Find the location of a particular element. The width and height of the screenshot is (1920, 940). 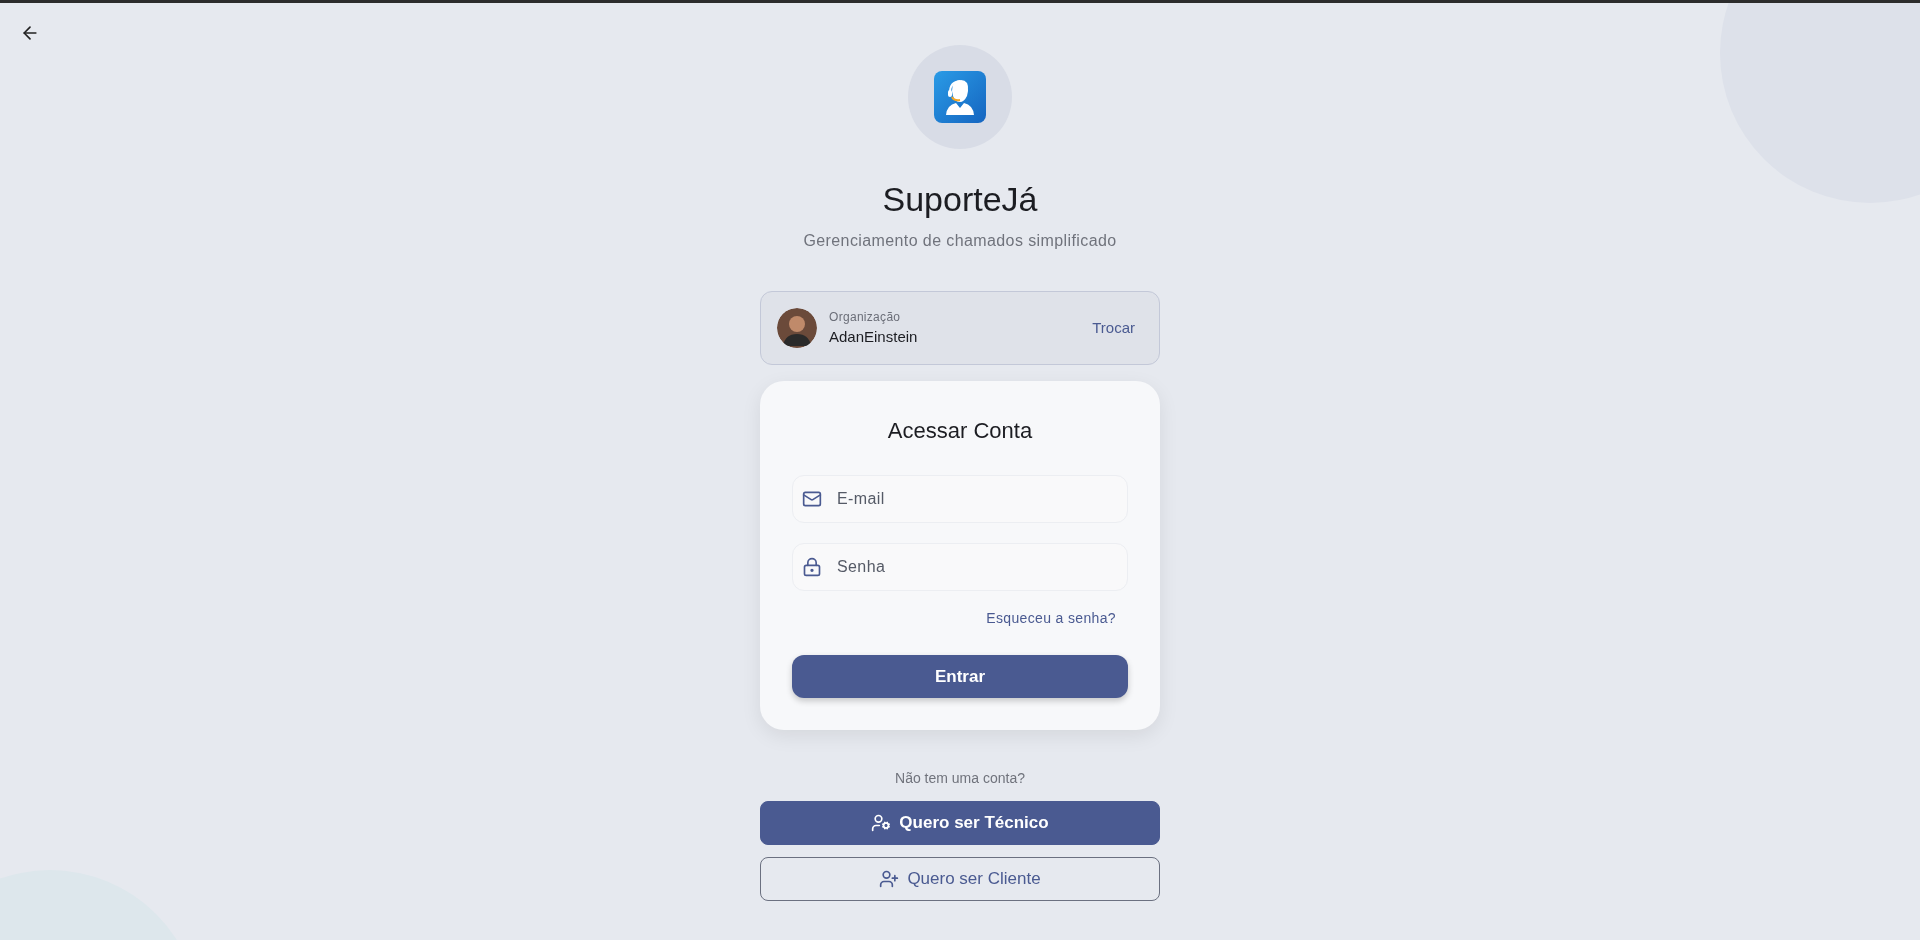

add-person-icon is located at coordinates (889, 879).